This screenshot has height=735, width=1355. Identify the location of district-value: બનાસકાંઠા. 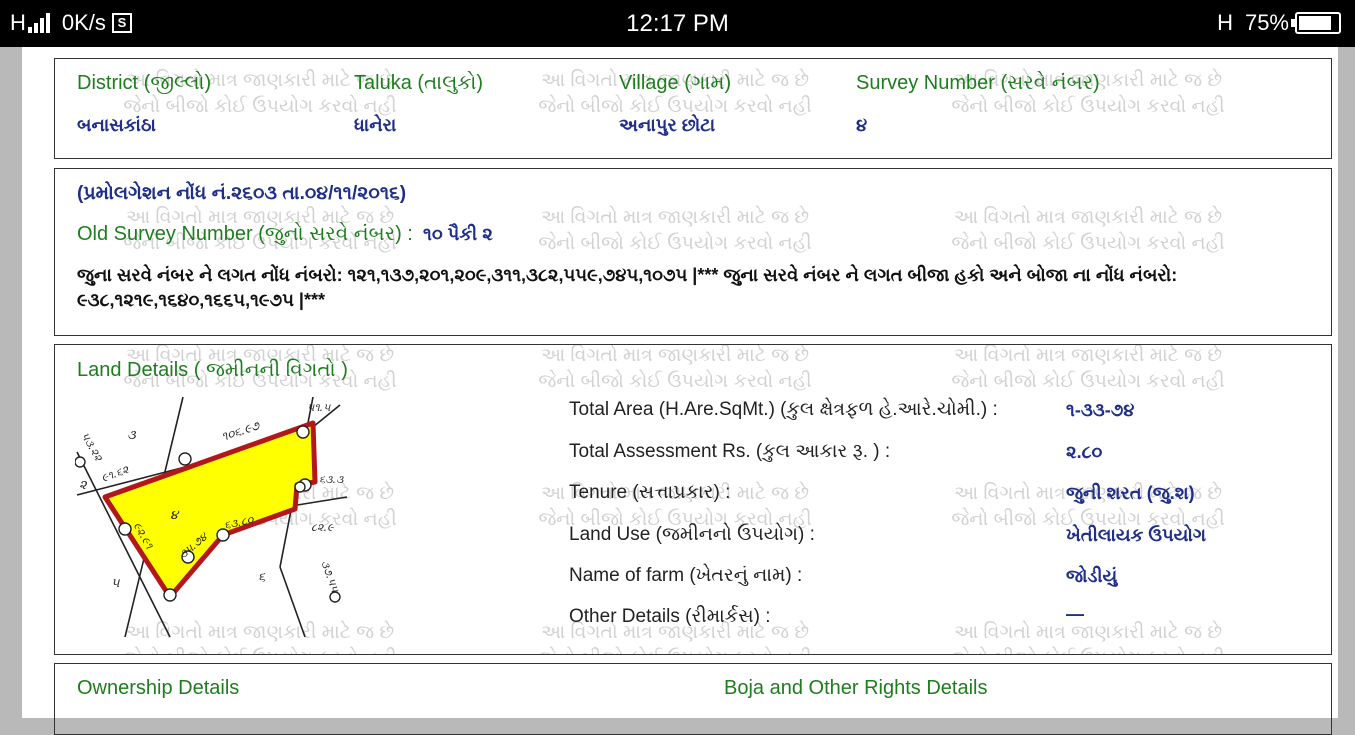
(116, 125).